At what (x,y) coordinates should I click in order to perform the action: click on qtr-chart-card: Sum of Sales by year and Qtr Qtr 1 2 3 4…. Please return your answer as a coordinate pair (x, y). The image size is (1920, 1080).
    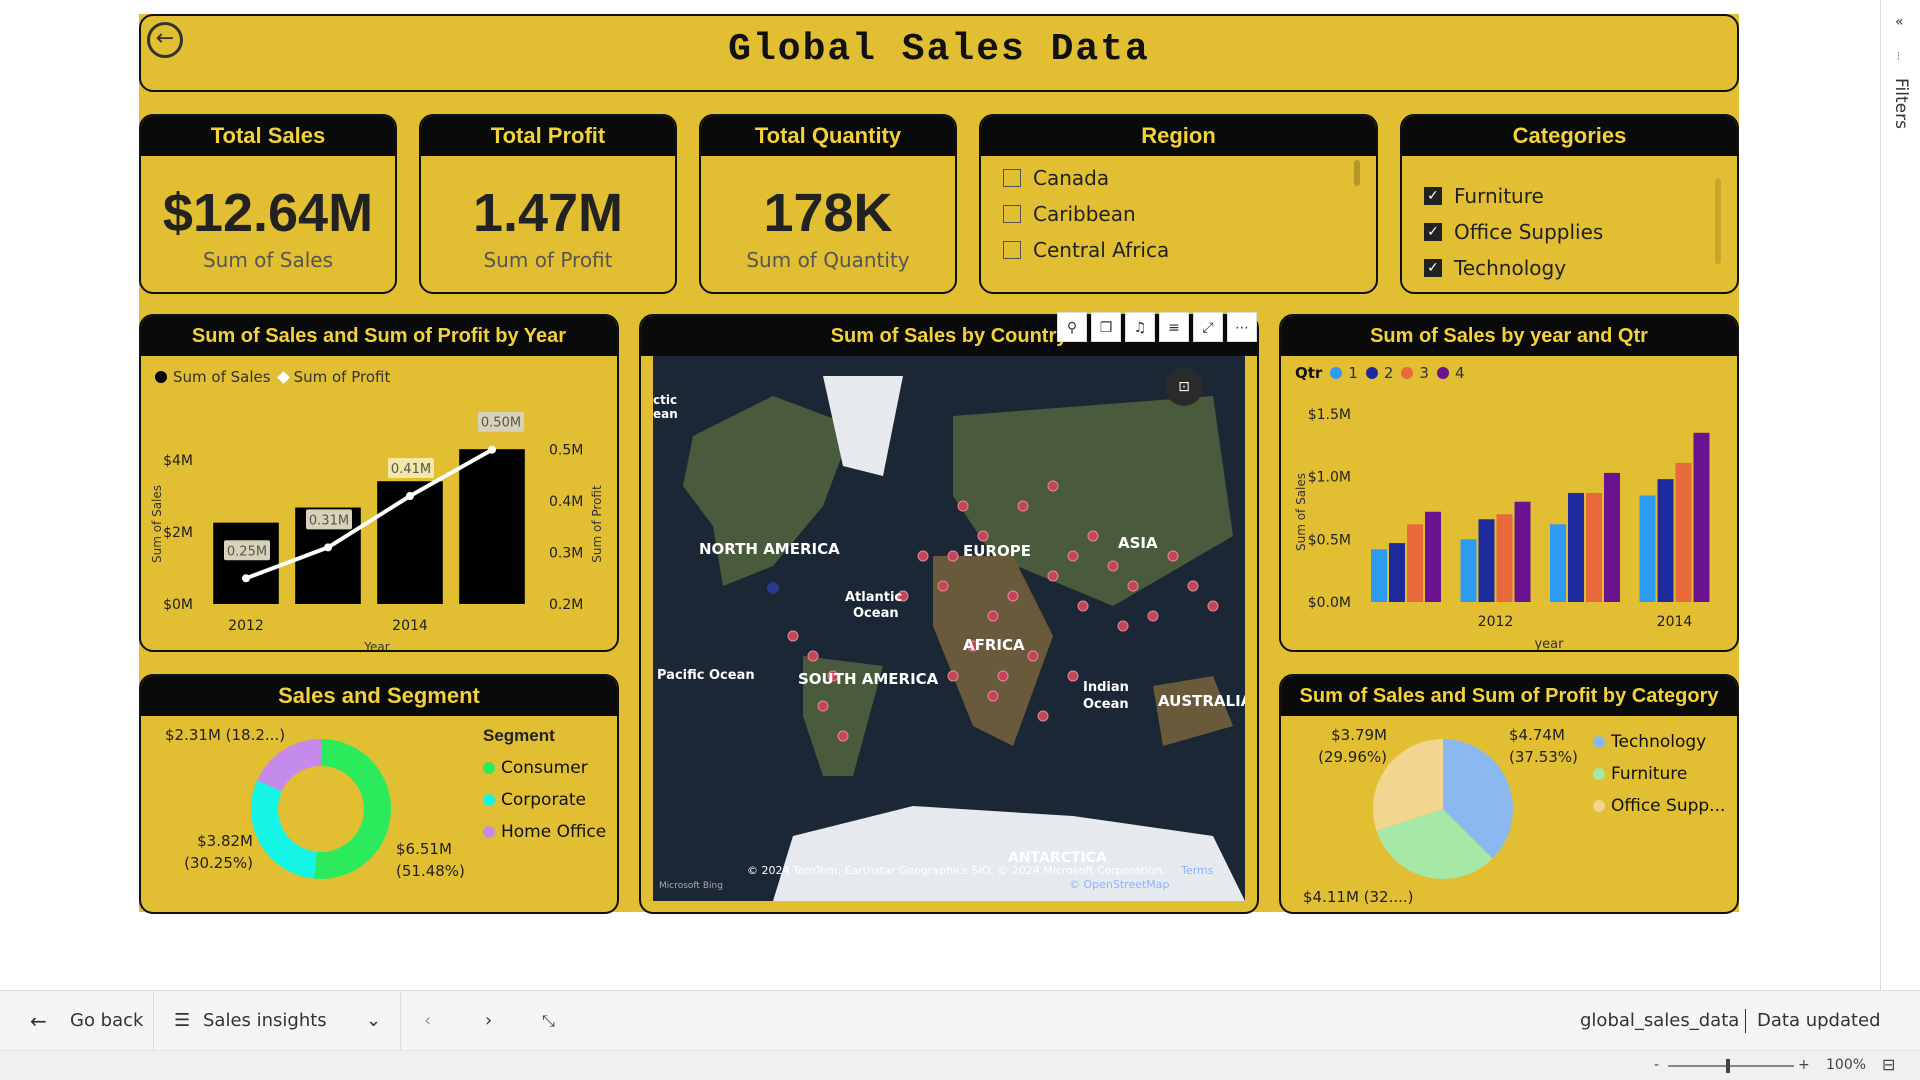
    Looking at the image, I should click on (1509, 483).